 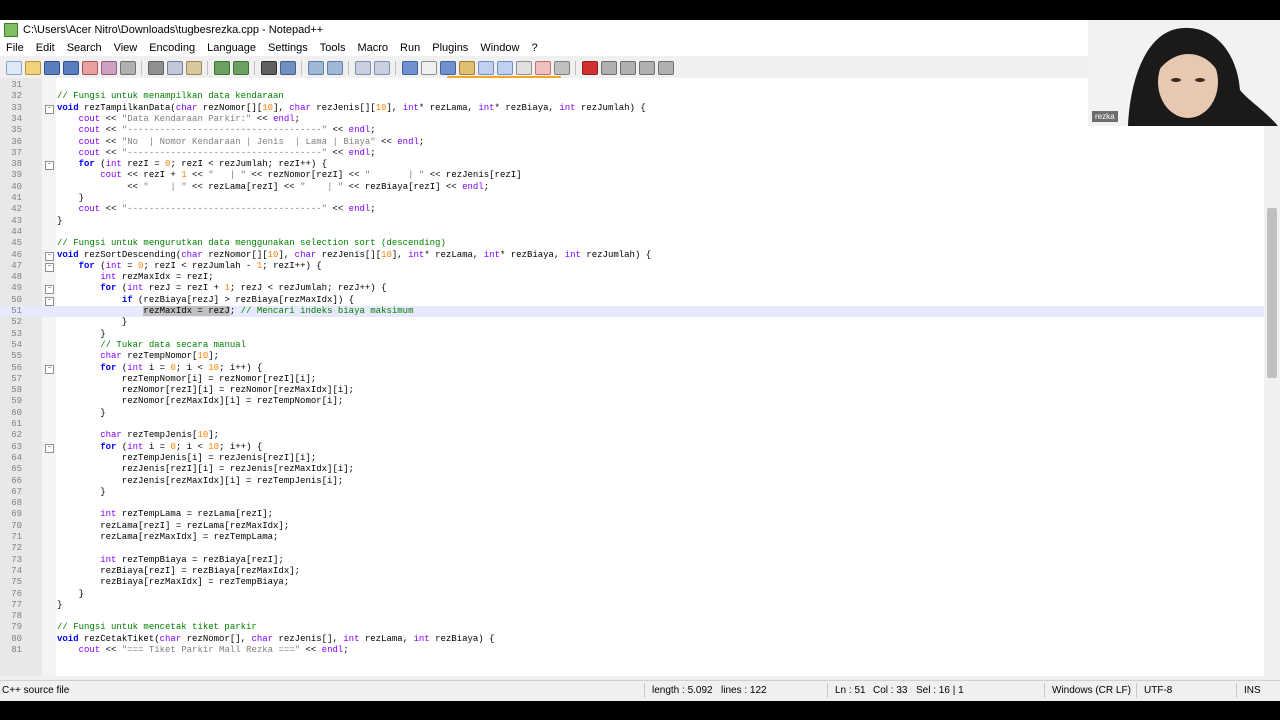 What do you see at coordinates (632, 277) in the screenshot?
I see `code-line: 48 int rezMaxIdx = rezI;` at bounding box center [632, 277].